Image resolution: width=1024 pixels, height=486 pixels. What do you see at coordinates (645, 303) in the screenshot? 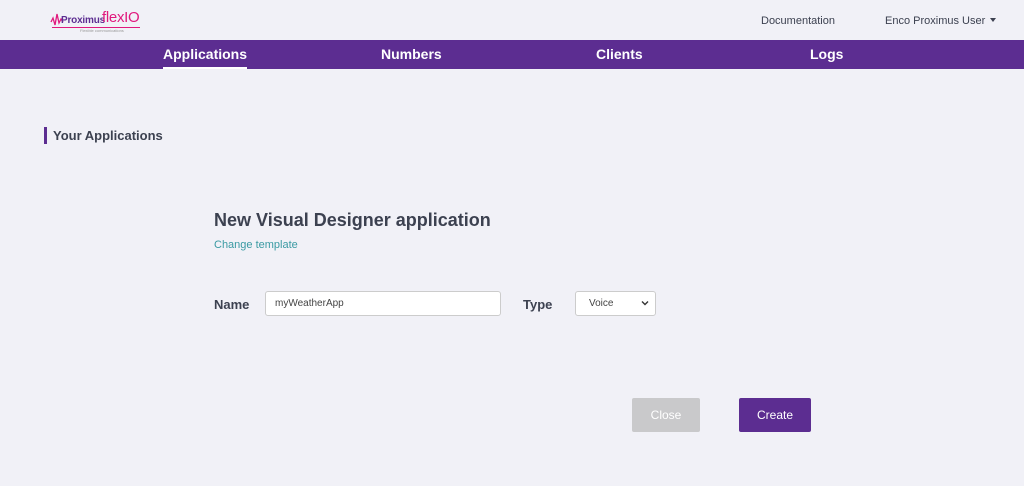
I see `chevron-down-icon` at bounding box center [645, 303].